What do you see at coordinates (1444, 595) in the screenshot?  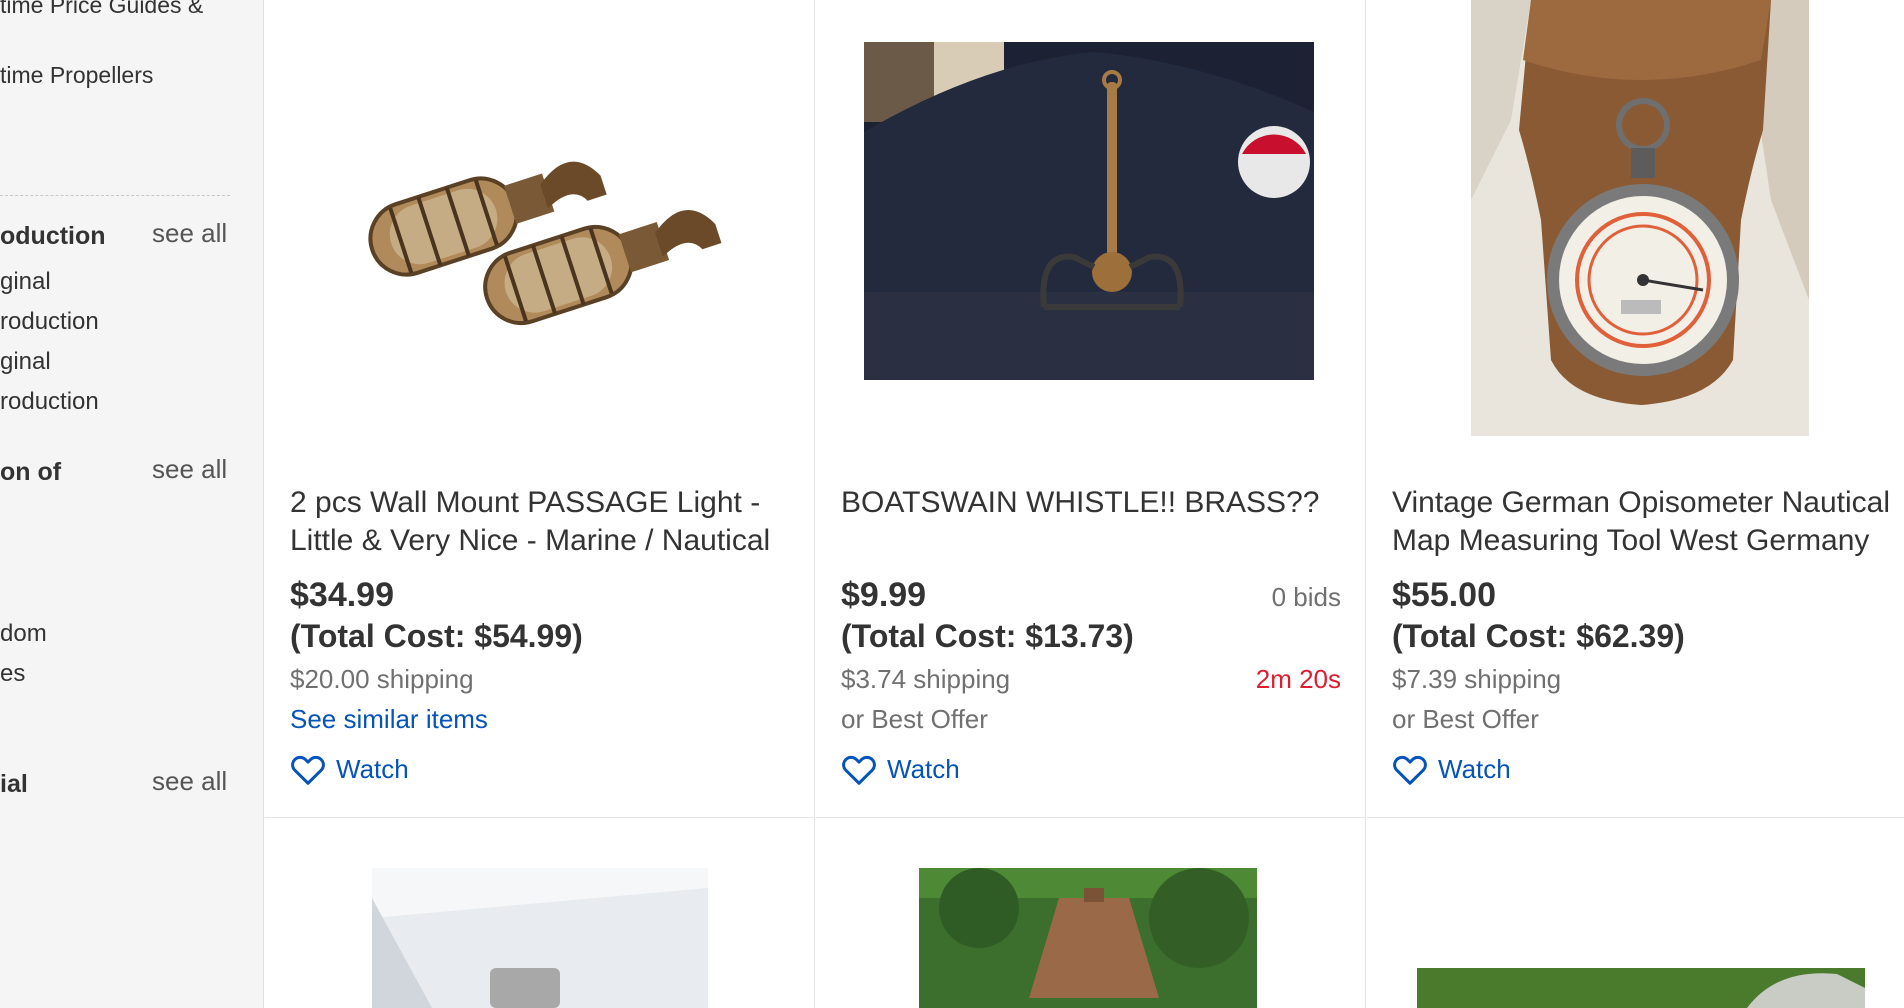 I see `listing-price: $55.00` at bounding box center [1444, 595].